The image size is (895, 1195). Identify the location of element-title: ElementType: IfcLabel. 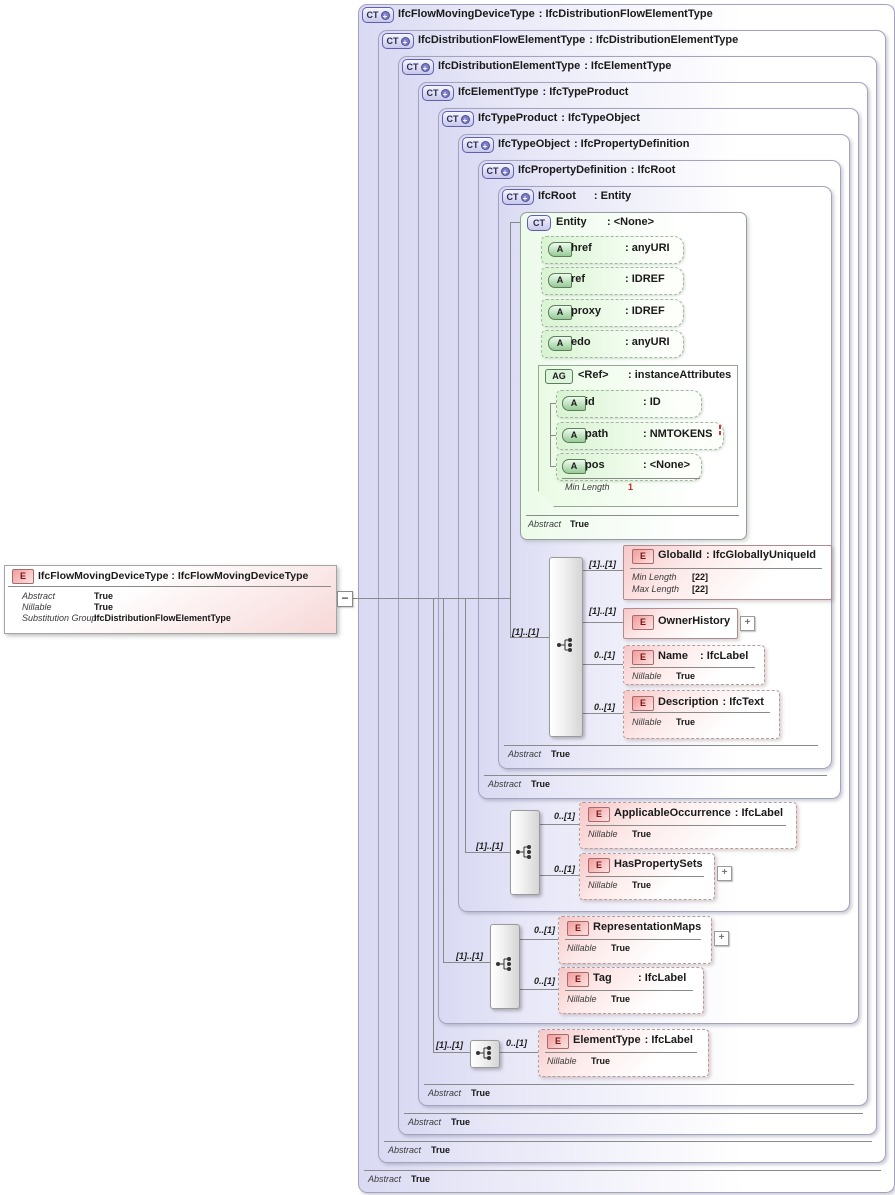
(633, 1040).